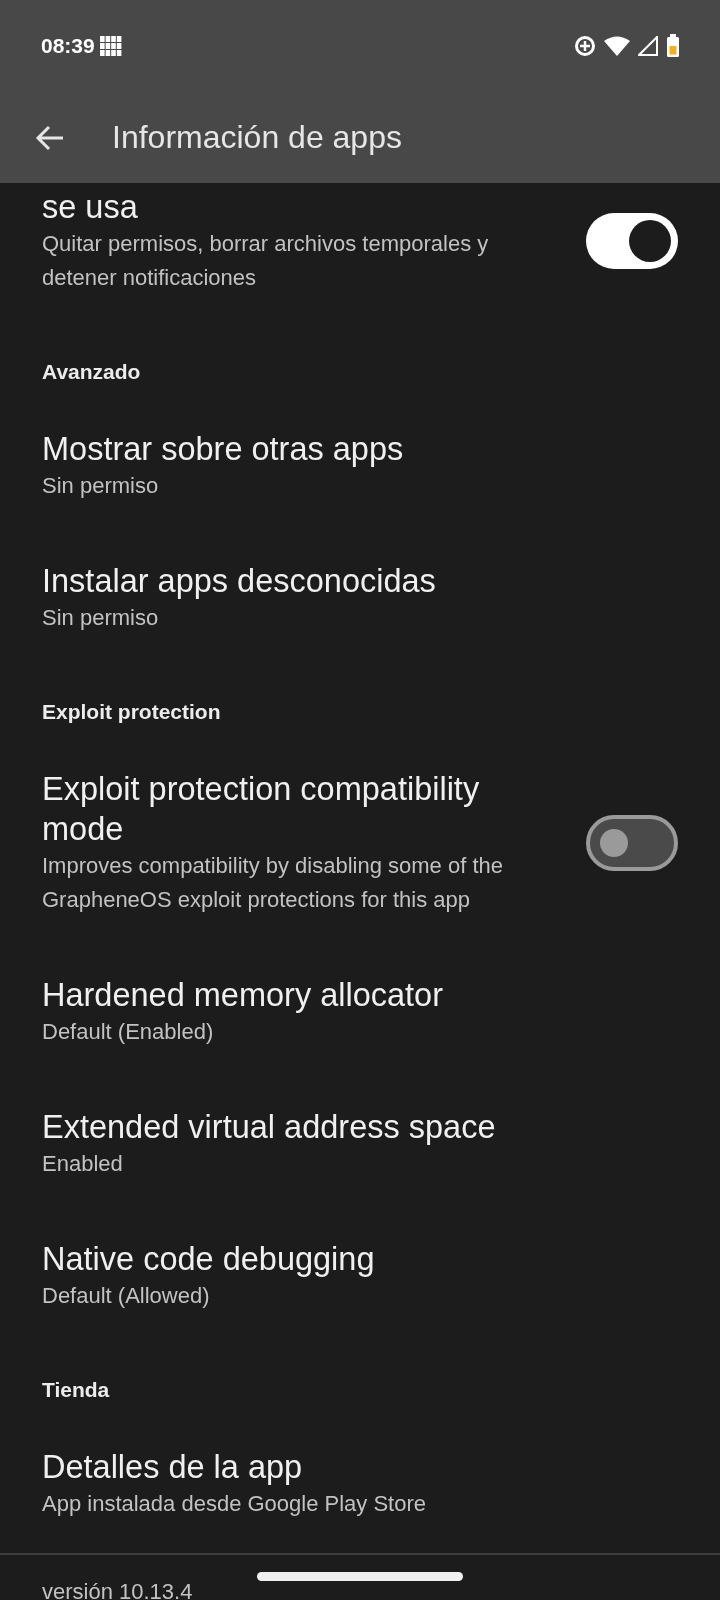 This screenshot has width=720, height=1600. I want to click on setting-title: Hardened memory allocator, so click(360, 995).